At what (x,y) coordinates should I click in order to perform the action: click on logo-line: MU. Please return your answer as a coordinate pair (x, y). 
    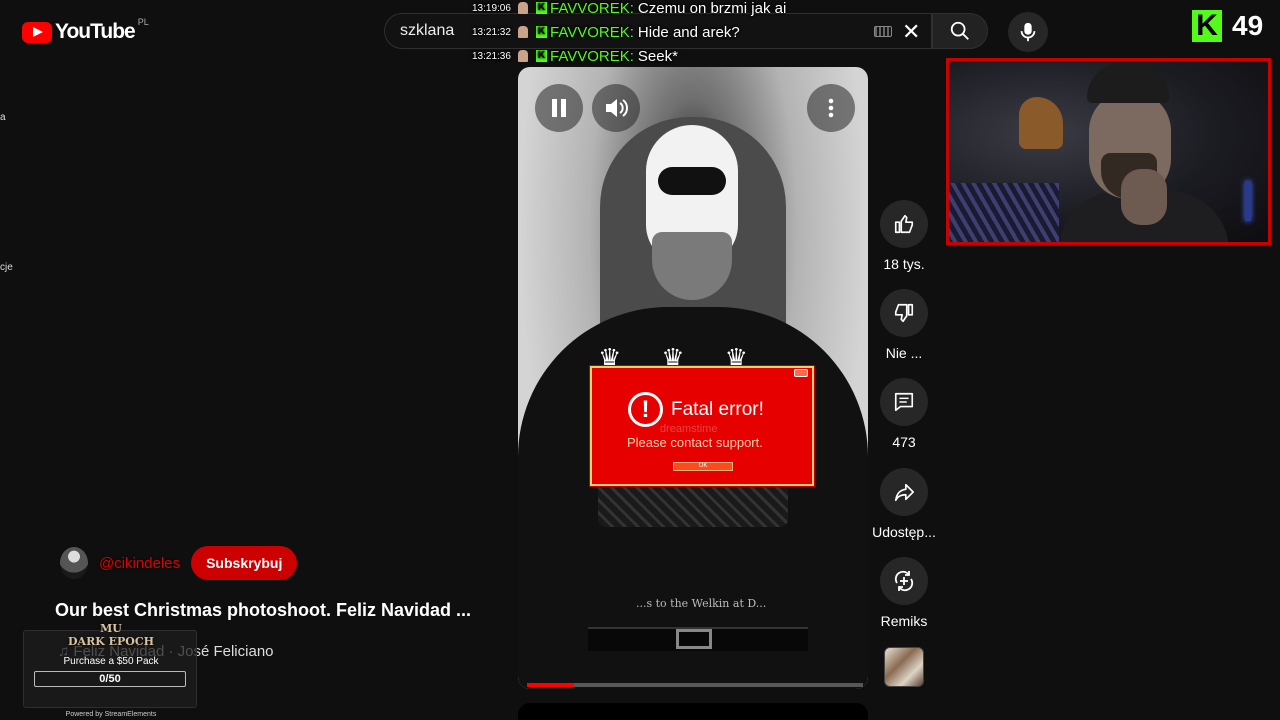
    Looking at the image, I should click on (111, 628).